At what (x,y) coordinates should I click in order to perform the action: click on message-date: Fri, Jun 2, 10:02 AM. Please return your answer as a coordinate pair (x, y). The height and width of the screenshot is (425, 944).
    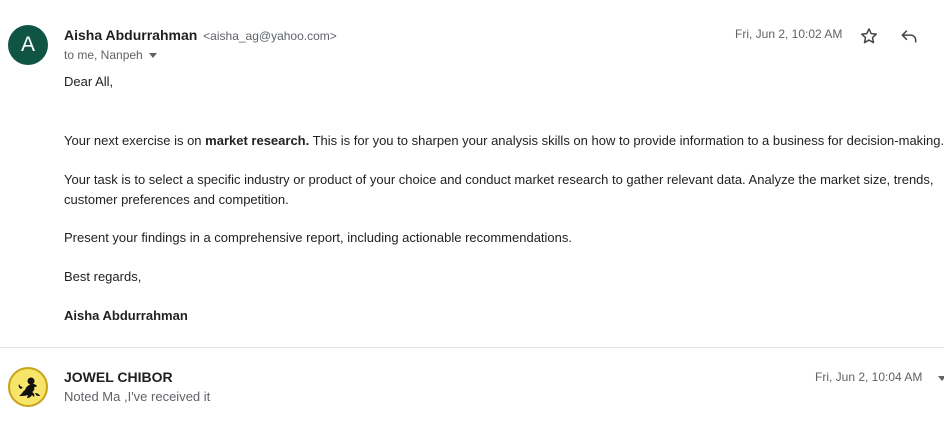
    Looking at the image, I should click on (789, 34).